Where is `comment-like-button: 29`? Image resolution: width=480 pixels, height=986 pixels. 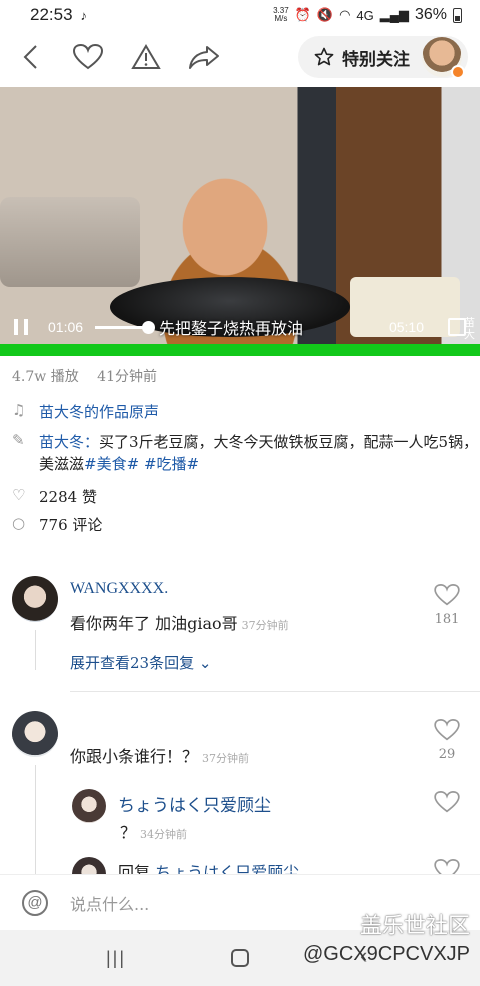 comment-like-button: 29 is located at coordinates (447, 740).